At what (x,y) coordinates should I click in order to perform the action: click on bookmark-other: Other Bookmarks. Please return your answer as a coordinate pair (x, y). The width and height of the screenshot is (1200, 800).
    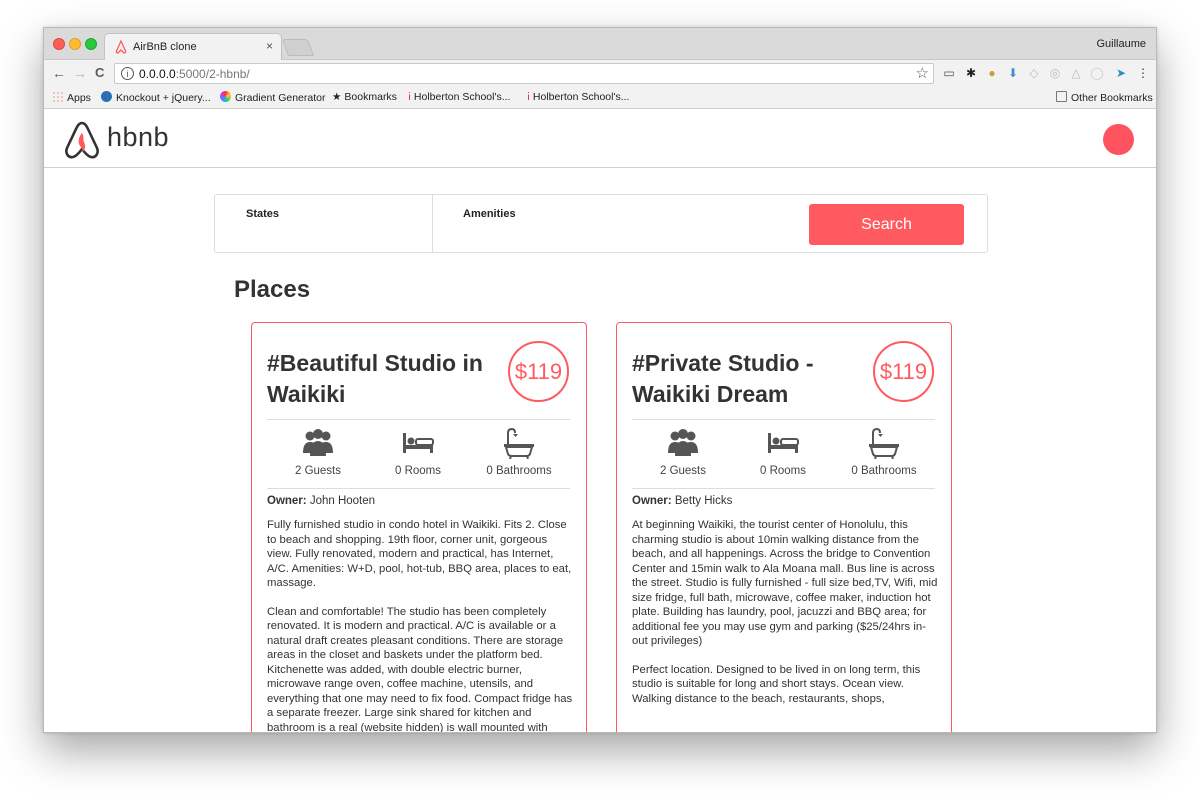
    Looking at the image, I should click on (1104, 97).